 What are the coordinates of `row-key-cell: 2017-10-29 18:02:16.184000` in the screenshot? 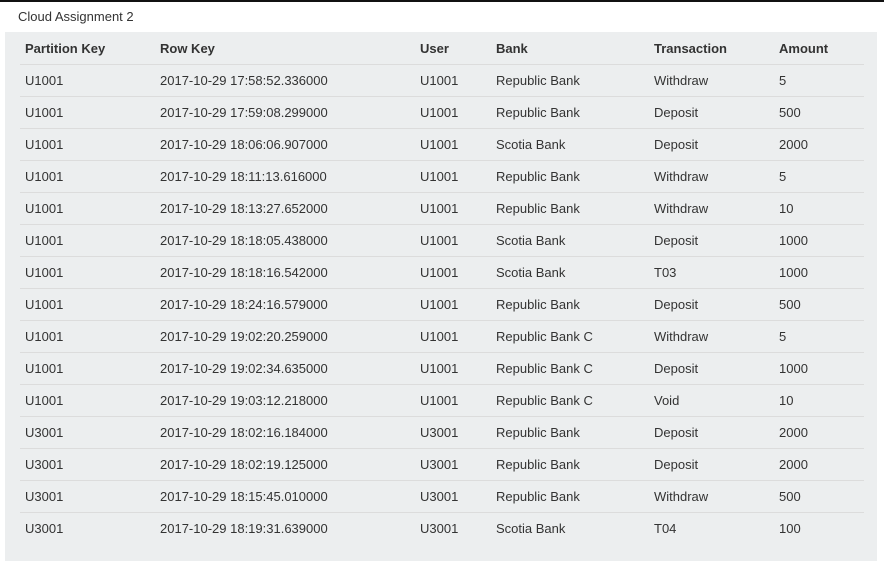 It's located at (285, 432).